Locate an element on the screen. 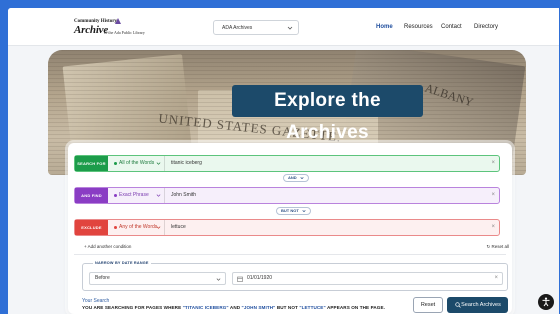 The width and height of the screenshot is (560, 314). match-mode-value: Any of the Words is located at coordinates (138, 227).